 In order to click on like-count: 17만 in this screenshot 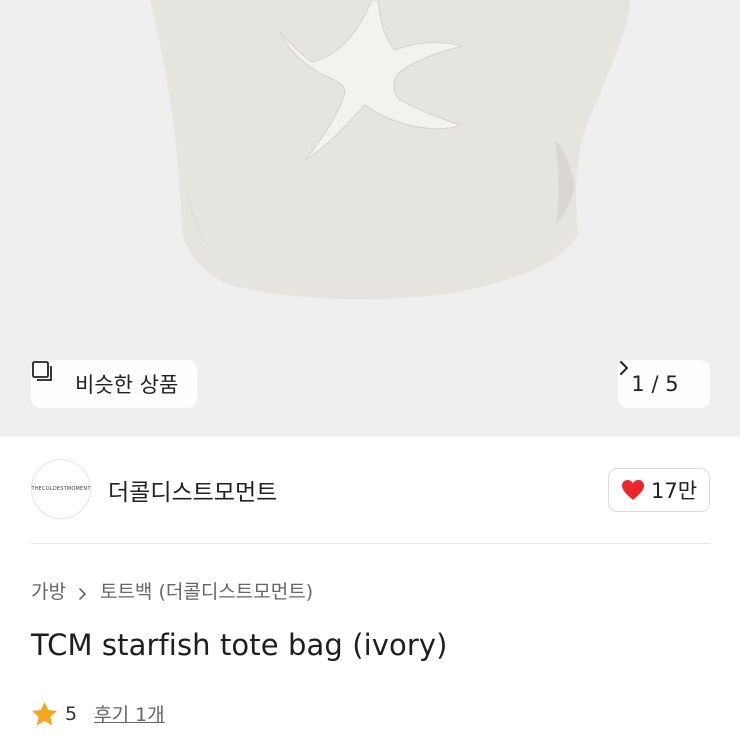, I will do `click(674, 491)`.